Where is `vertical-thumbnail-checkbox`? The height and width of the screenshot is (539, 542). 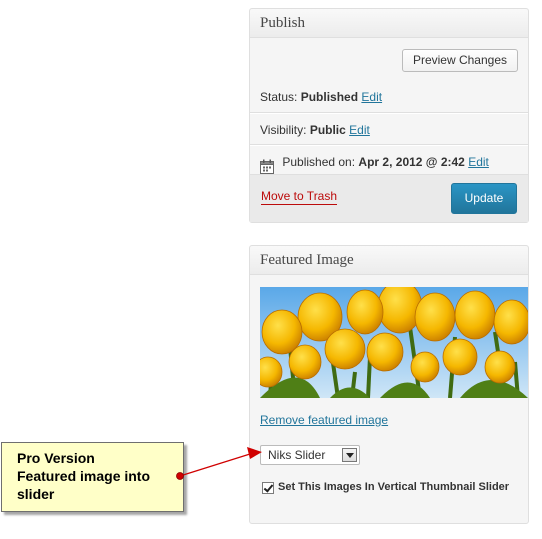 vertical-thumbnail-checkbox is located at coordinates (268, 488).